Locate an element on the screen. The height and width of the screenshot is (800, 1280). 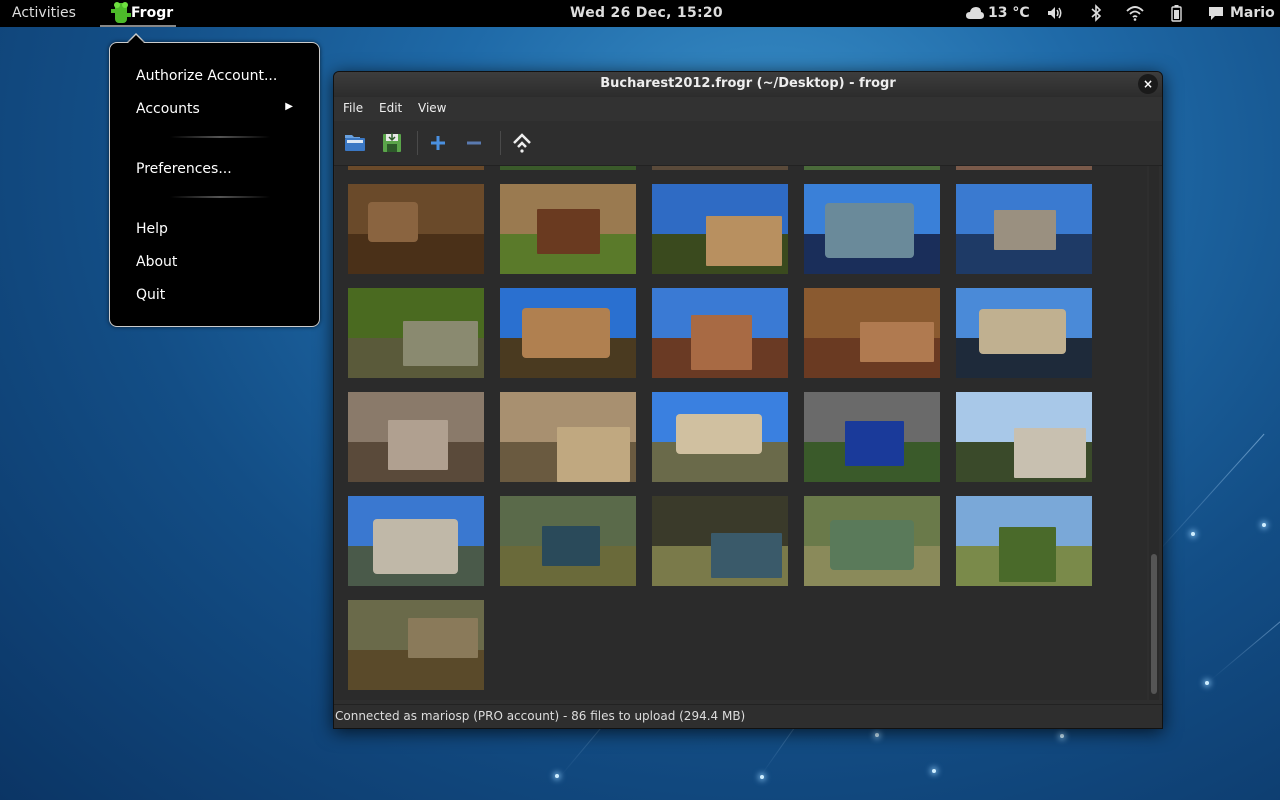
remove-icon is located at coordinates (474, 143).